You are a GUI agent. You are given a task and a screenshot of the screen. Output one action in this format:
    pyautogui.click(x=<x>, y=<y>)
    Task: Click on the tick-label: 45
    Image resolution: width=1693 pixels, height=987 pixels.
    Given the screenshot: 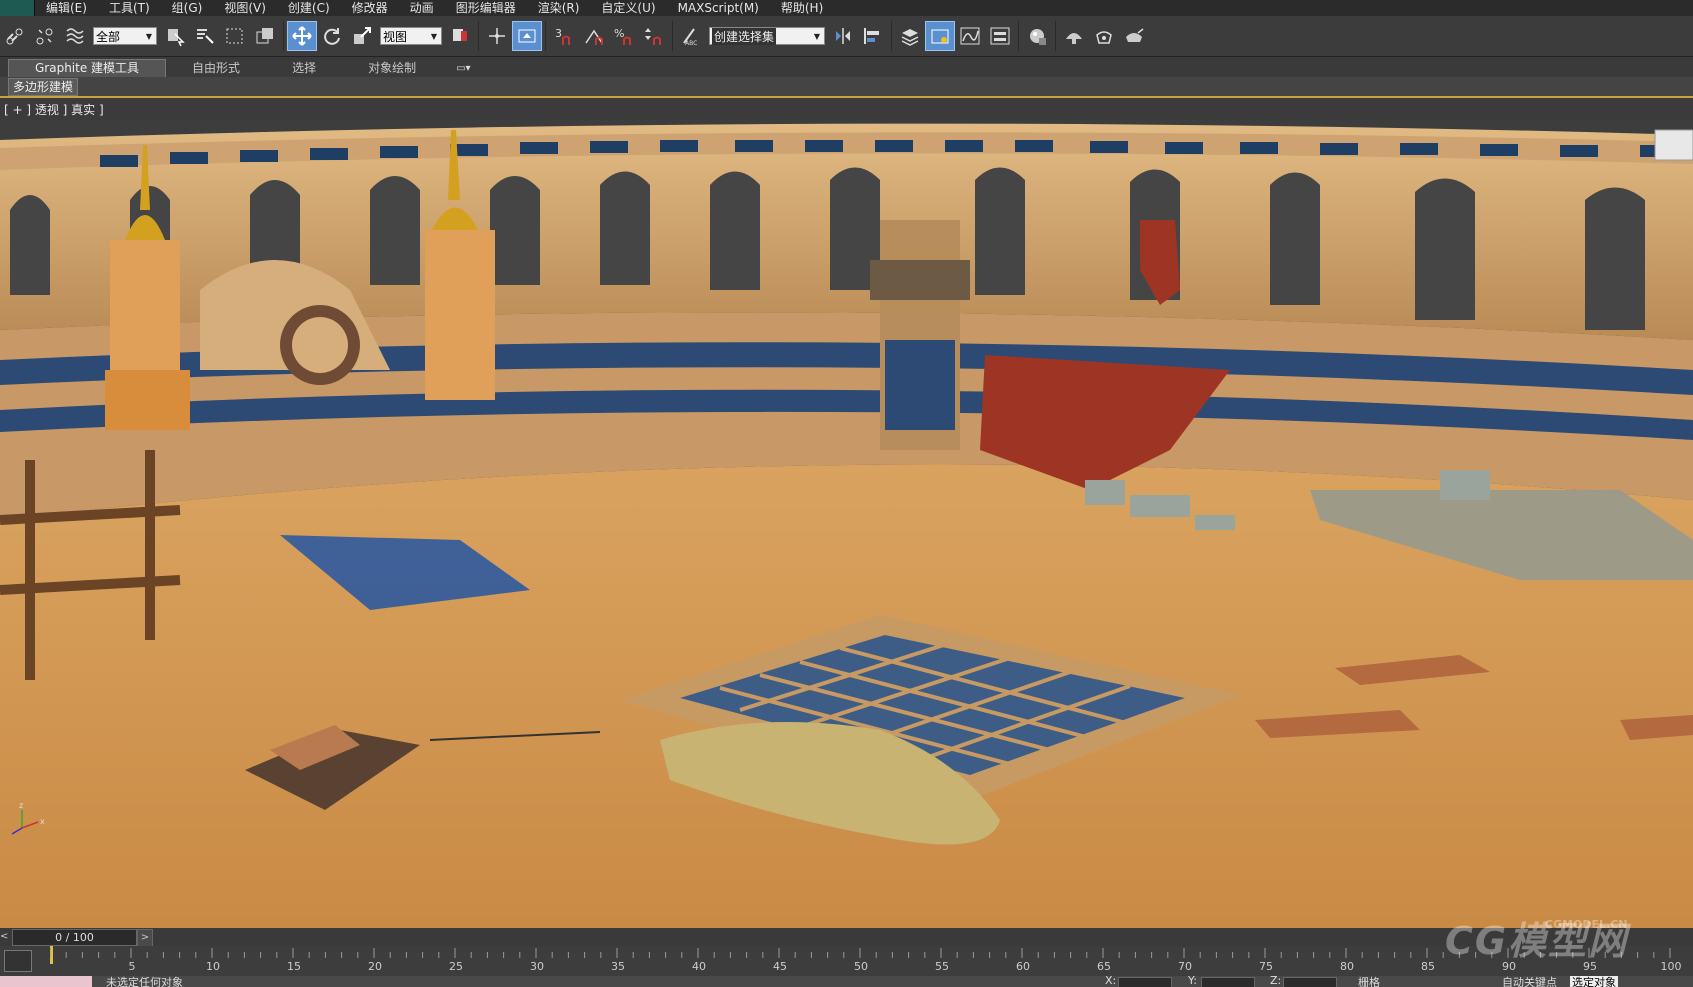 What is the action you would take?
    pyautogui.click(x=780, y=966)
    